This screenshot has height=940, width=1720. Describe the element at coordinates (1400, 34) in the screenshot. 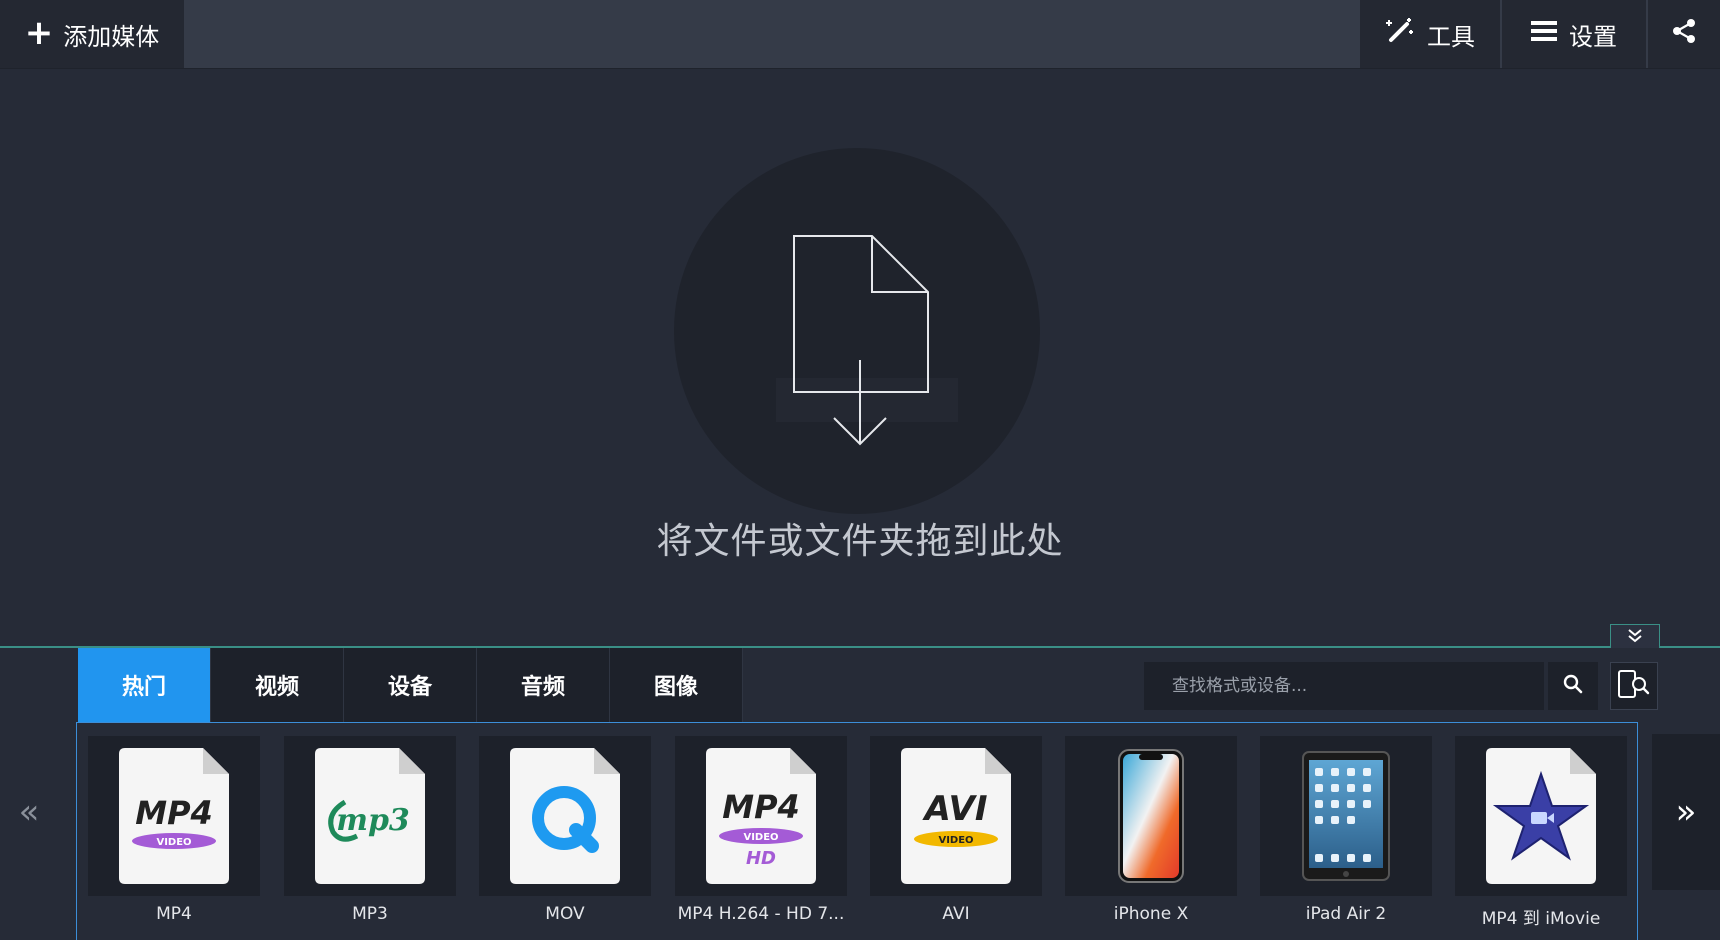

I see `magic-wand-icon` at that location.